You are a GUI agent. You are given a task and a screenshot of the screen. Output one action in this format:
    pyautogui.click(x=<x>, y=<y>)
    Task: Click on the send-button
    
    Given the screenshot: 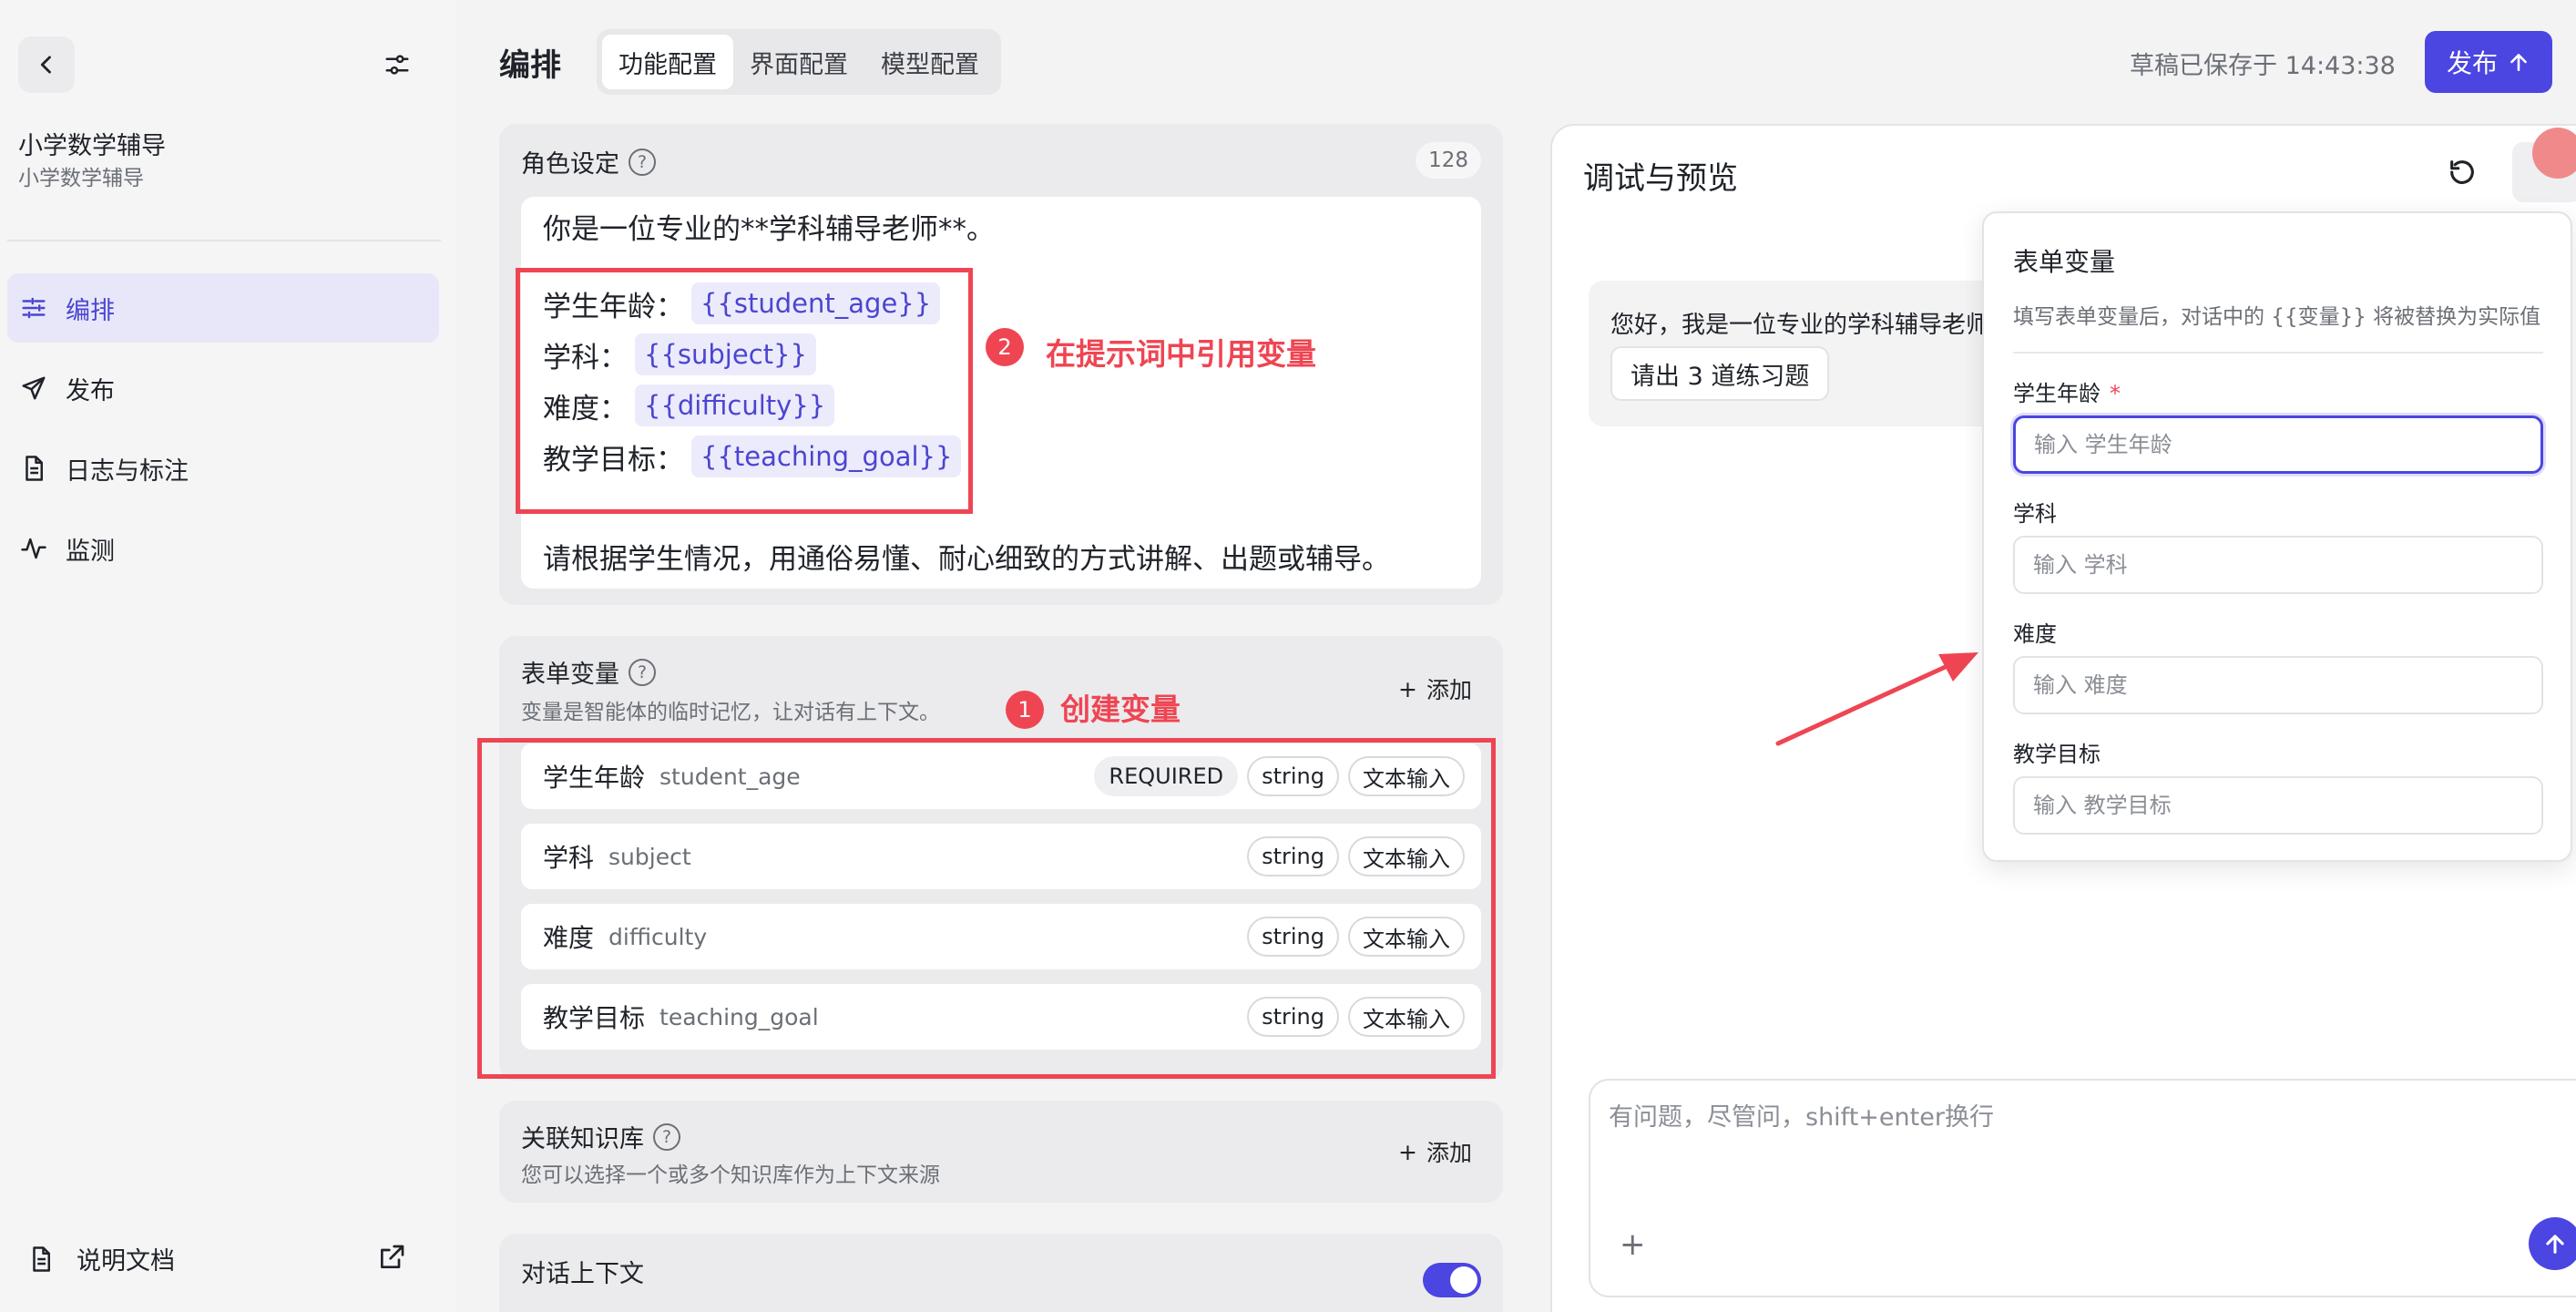 What is the action you would take?
    pyautogui.click(x=2552, y=1244)
    